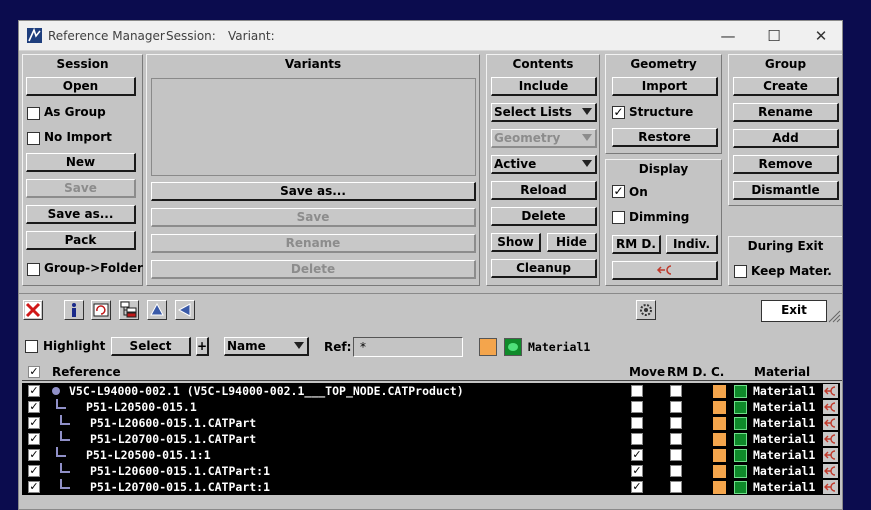 Image resolution: width=871 pixels, height=510 pixels. Describe the element at coordinates (34, 372) in the screenshot. I see `header-checkbox: ✓` at that location.